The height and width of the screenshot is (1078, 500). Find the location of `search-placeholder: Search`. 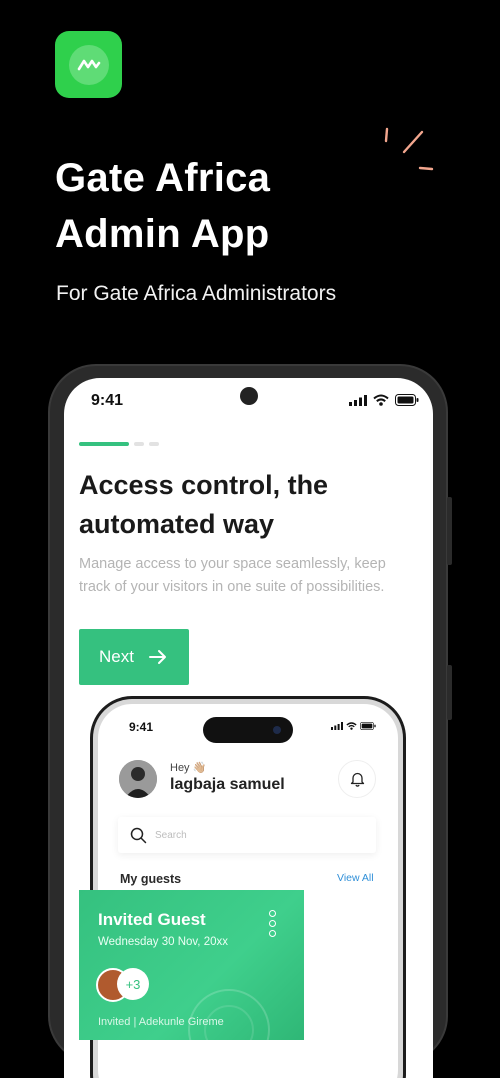

search-placeholder: Search is located at coordinates (171, 835).